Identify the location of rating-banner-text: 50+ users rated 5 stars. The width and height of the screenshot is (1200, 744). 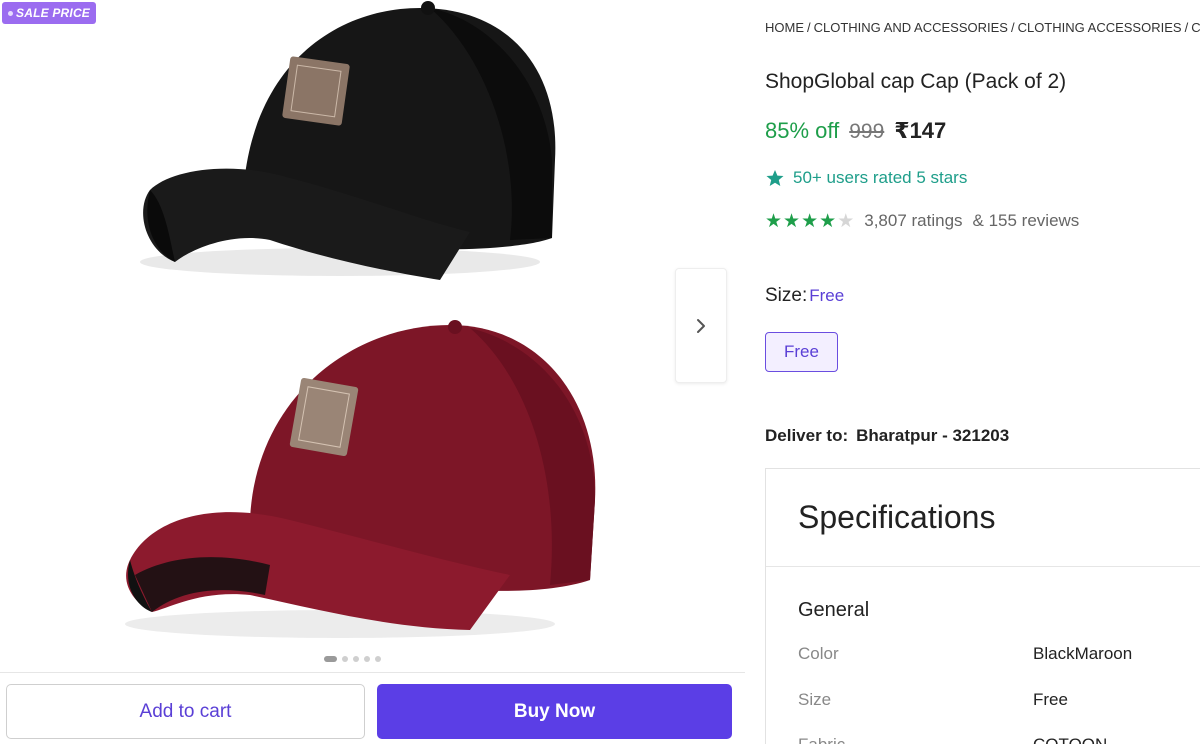
(880, 177).